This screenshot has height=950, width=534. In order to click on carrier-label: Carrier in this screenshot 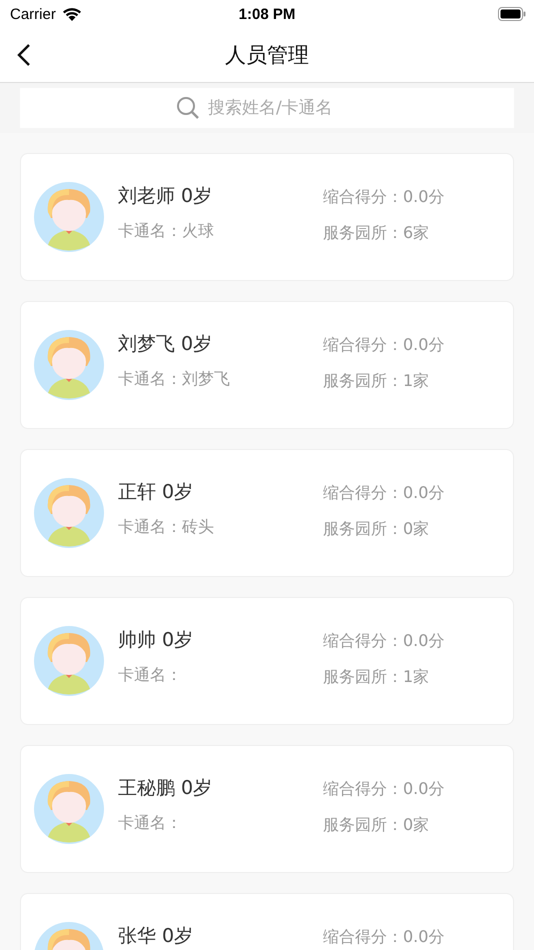, I will do `click(33, 14)`.